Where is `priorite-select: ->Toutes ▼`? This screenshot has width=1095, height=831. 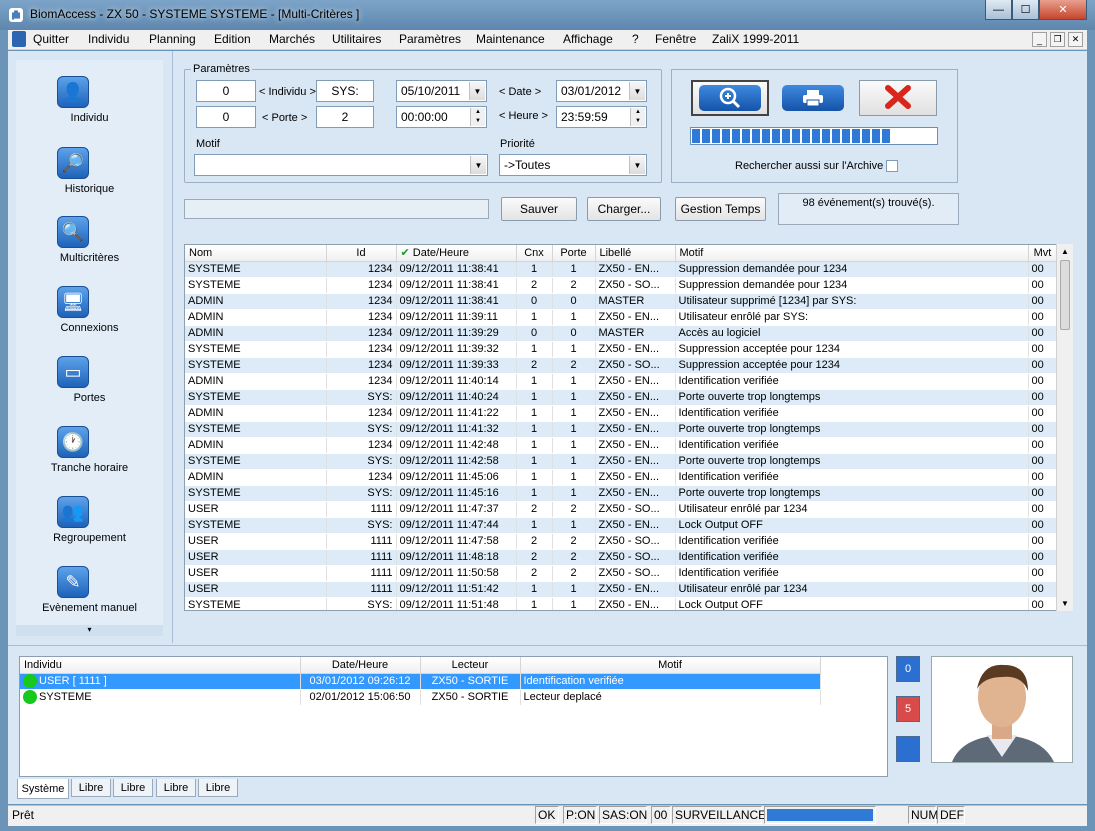
priorite-select: ->Toutes ▼ is located at coordinates (573, 165).